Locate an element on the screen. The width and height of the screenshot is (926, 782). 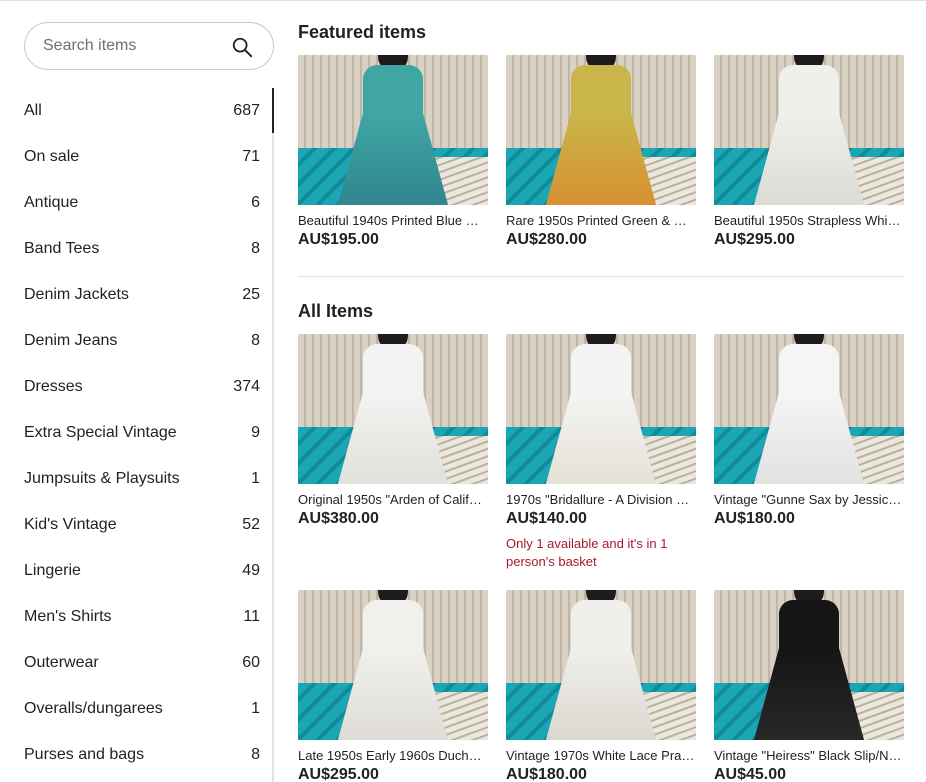
category-label: Antique is located at coordinates (51, 202).